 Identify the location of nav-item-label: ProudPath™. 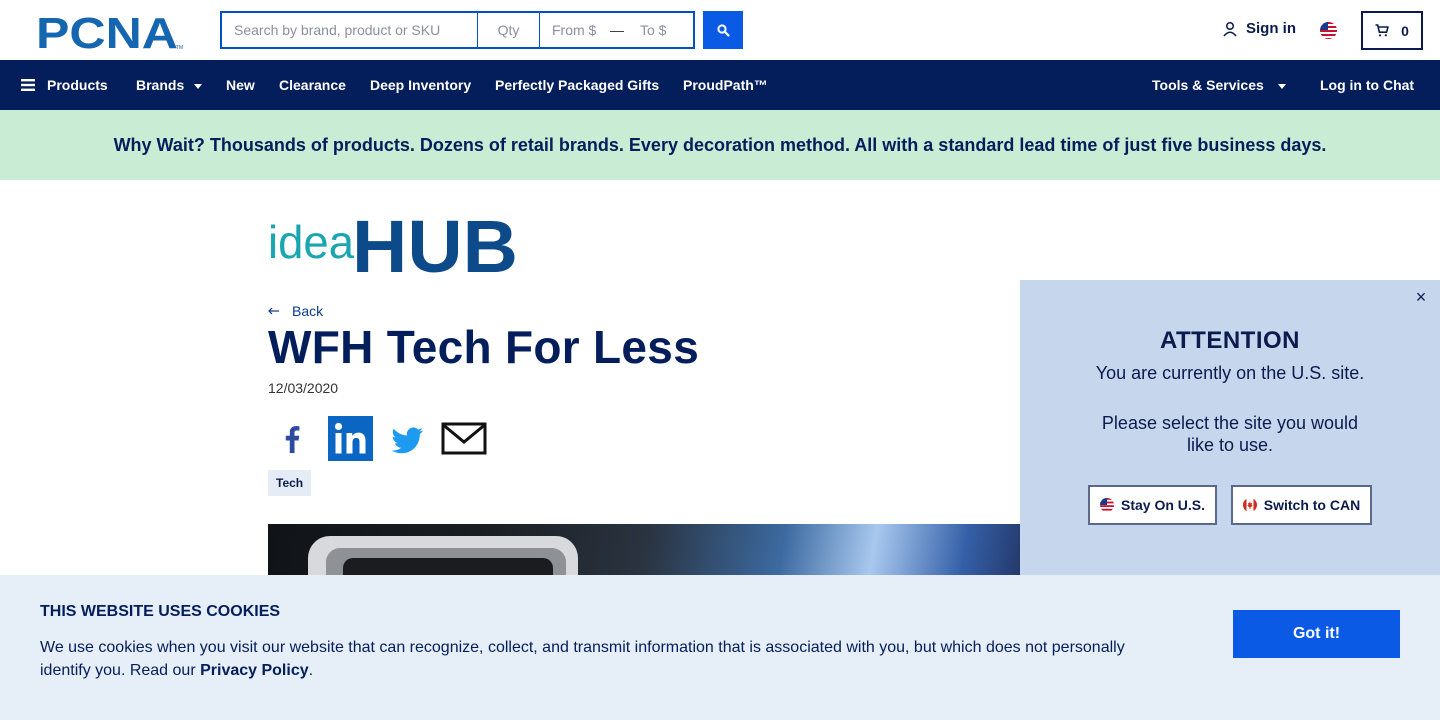
(725, 85).